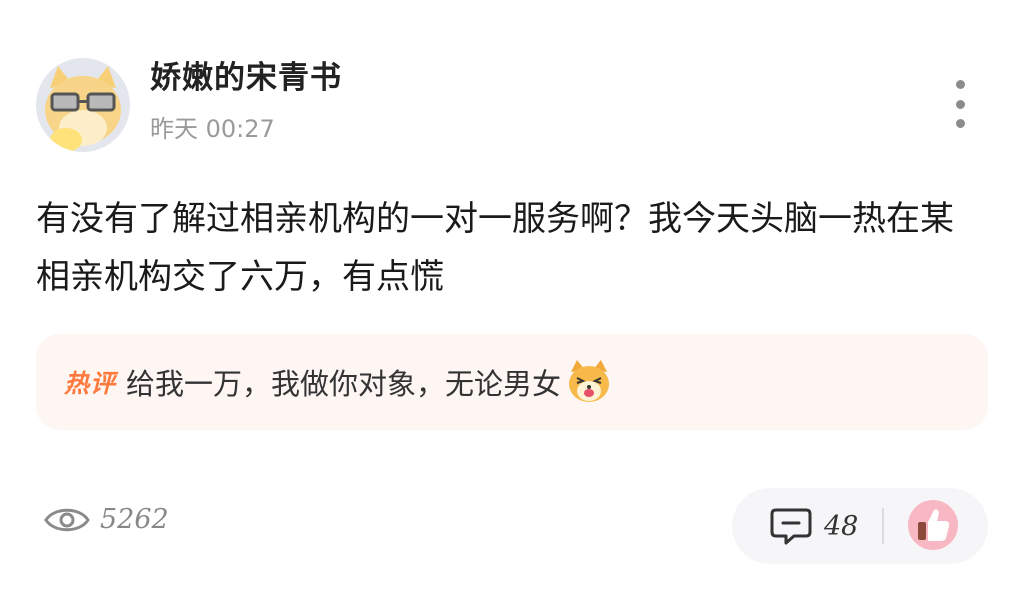 Image resolution: width=1024 pixels, height=596 pixels. I want to click on view-count: 5262, so click(106, 519).